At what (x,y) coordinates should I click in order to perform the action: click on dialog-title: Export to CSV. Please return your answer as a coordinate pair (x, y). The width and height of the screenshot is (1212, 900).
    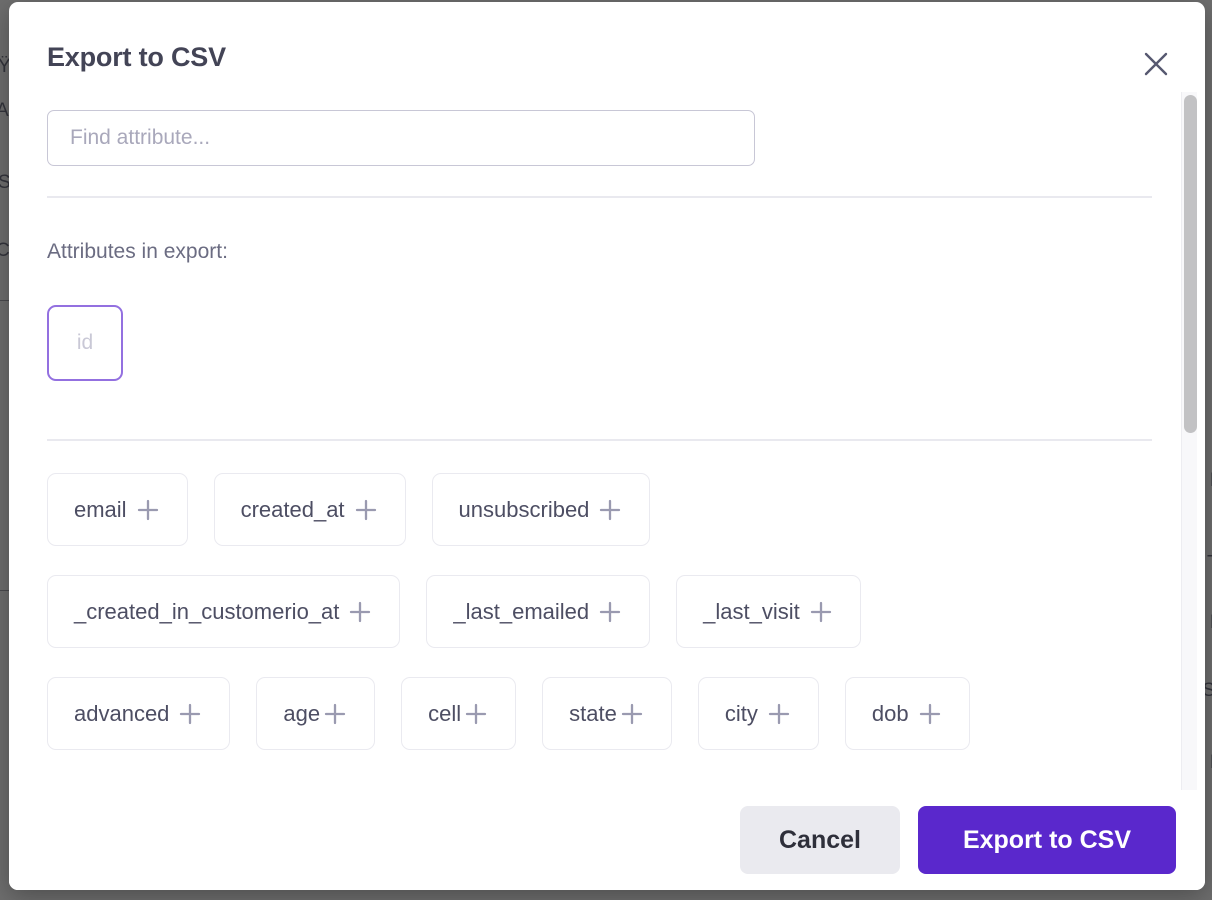
    Looking at the image, I should click on (136, 57).